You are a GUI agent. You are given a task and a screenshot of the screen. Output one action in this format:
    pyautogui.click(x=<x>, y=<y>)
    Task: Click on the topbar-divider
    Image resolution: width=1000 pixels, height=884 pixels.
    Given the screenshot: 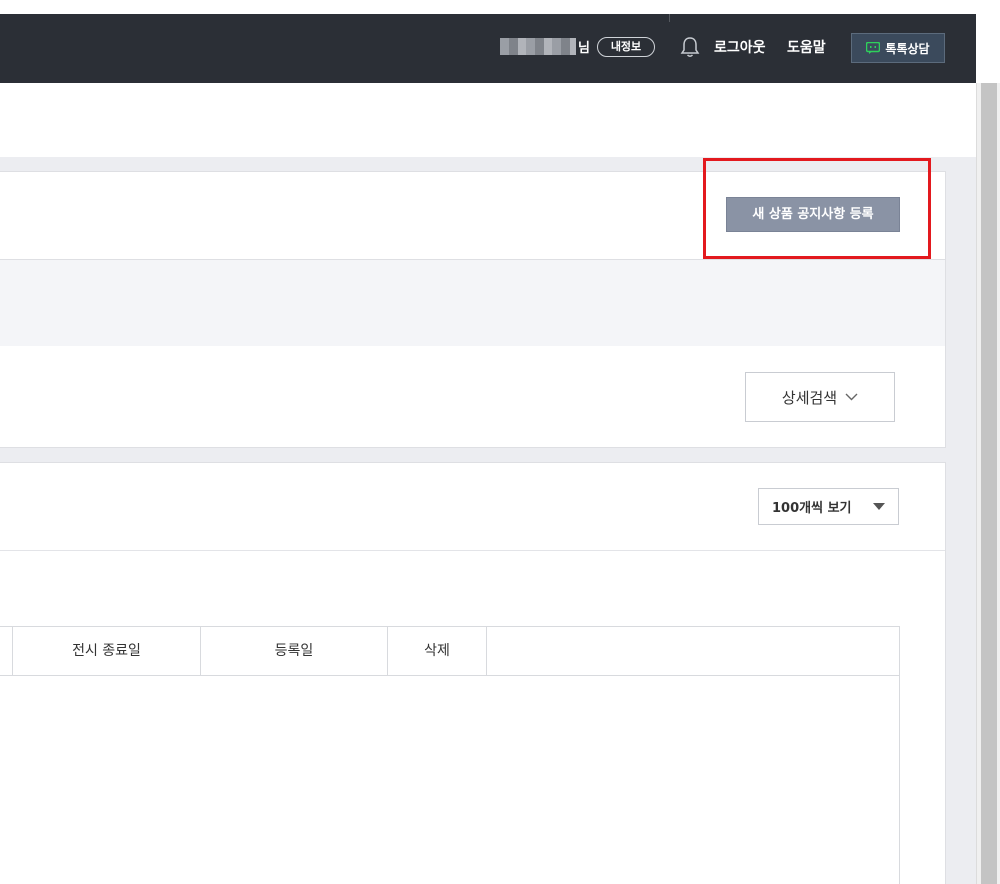 What is the action you would take?
    pyautogui.click(x=669, y=18)
    